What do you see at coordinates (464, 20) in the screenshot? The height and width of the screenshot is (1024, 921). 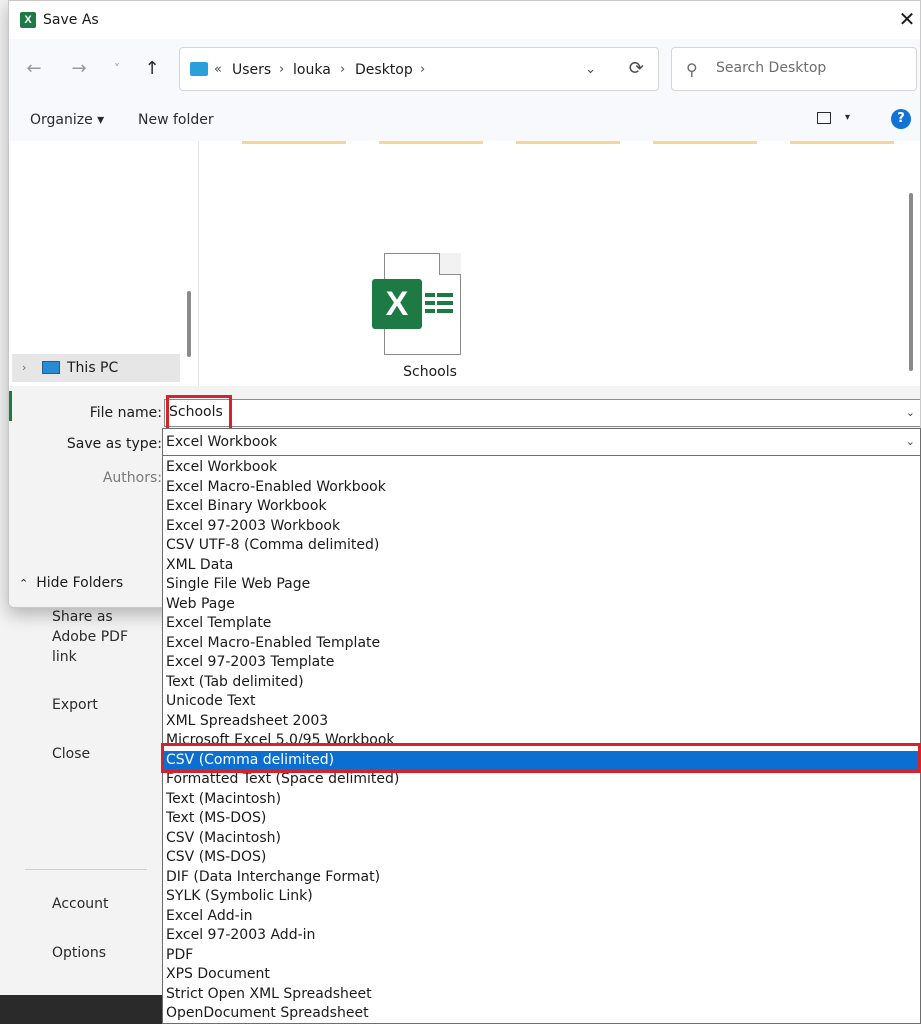 I see `title-bar: X Save As ✕` at bounding box center [464, 20].